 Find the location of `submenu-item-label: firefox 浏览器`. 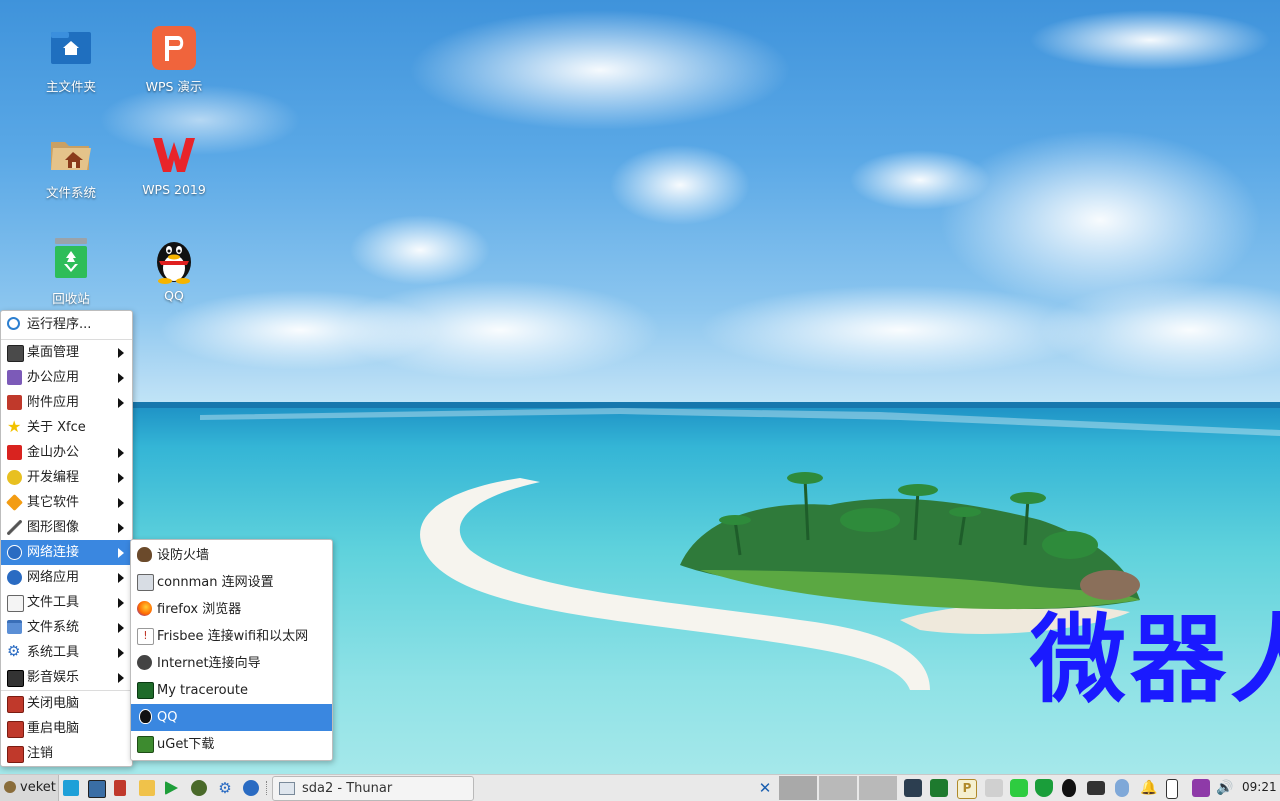

submenu-item-label: firefox 浏览器 is located at coordinates (199, 609).